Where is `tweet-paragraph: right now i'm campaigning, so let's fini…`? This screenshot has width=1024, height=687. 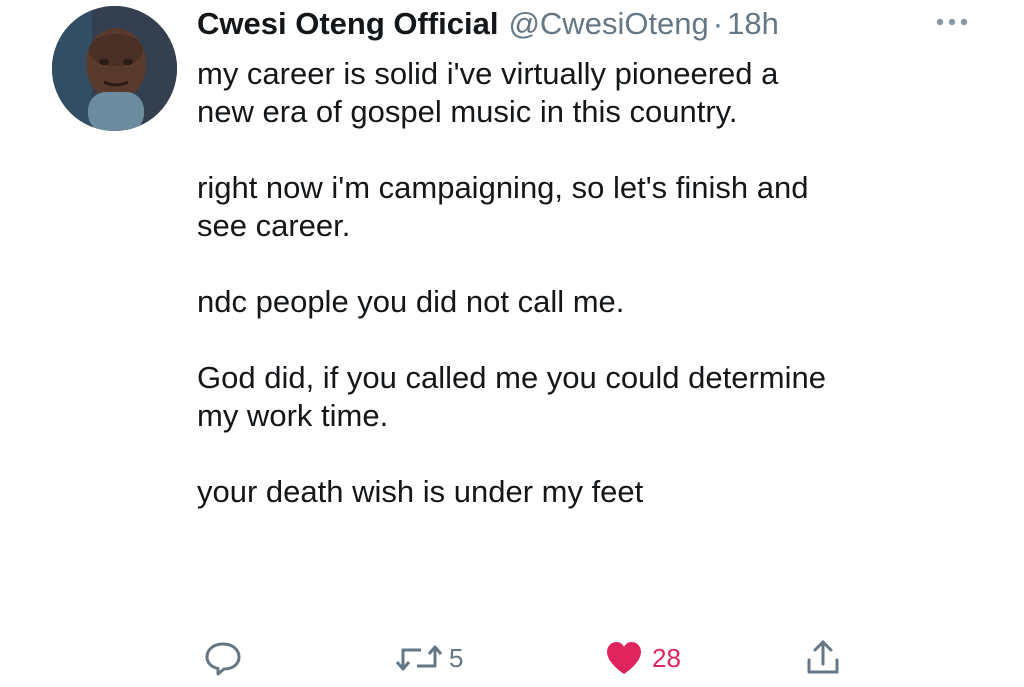
tweet-paragraph: right now i'm campaigning, so let's fini… is located at coordinates (503, 206).